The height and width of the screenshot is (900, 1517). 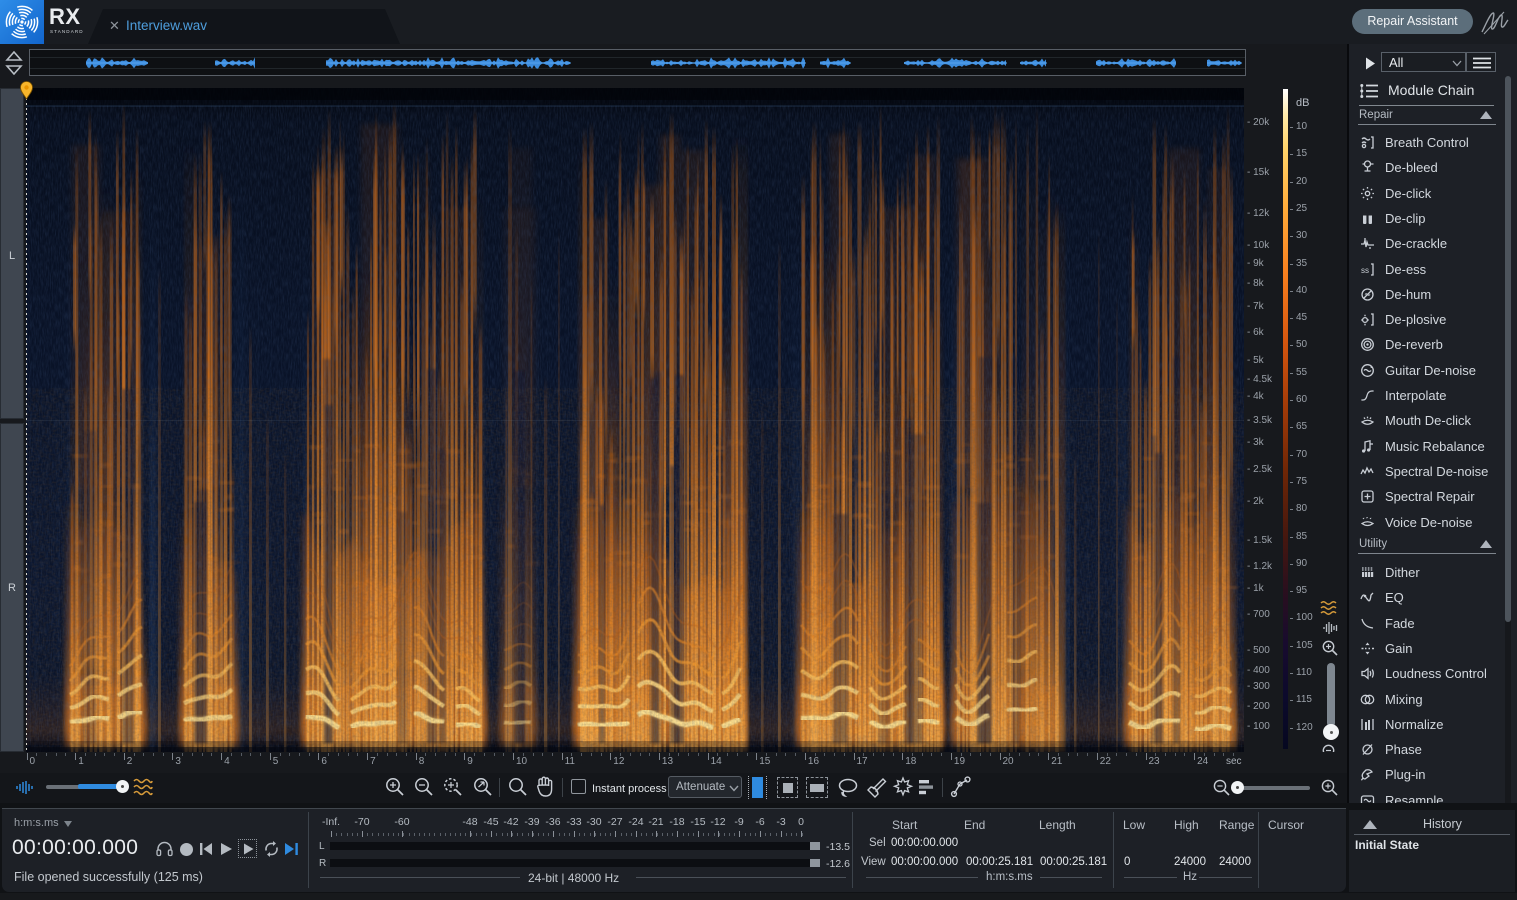 What do you see at coordinates (1365, 270) in the screenshot?
I see `svg-text: ss` at bounding box center [1365, 270].